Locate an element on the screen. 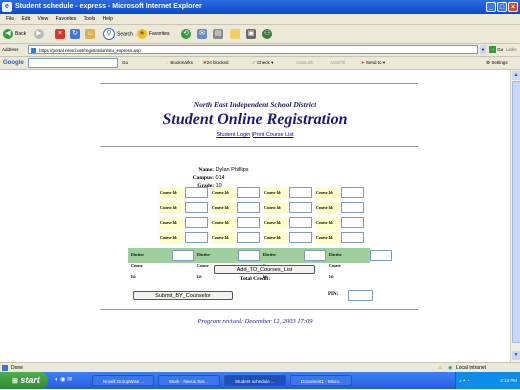 This screenshot has height=390, width=520. top-links: Student Login |Print Course List is located at coordinates (255, 135).